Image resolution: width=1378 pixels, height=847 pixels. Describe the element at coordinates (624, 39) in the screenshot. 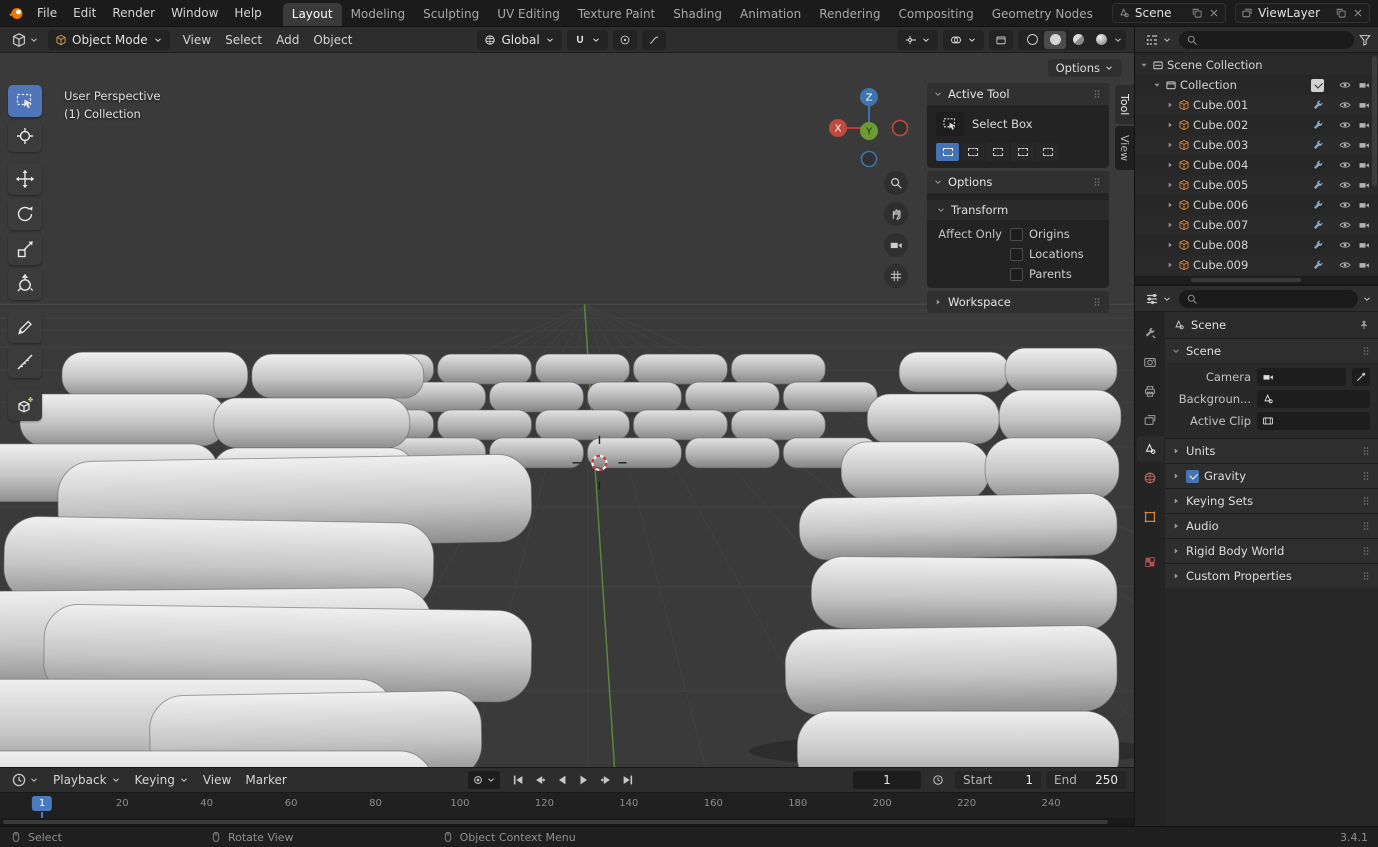

I see `proportional-edit-toggle` at that location.